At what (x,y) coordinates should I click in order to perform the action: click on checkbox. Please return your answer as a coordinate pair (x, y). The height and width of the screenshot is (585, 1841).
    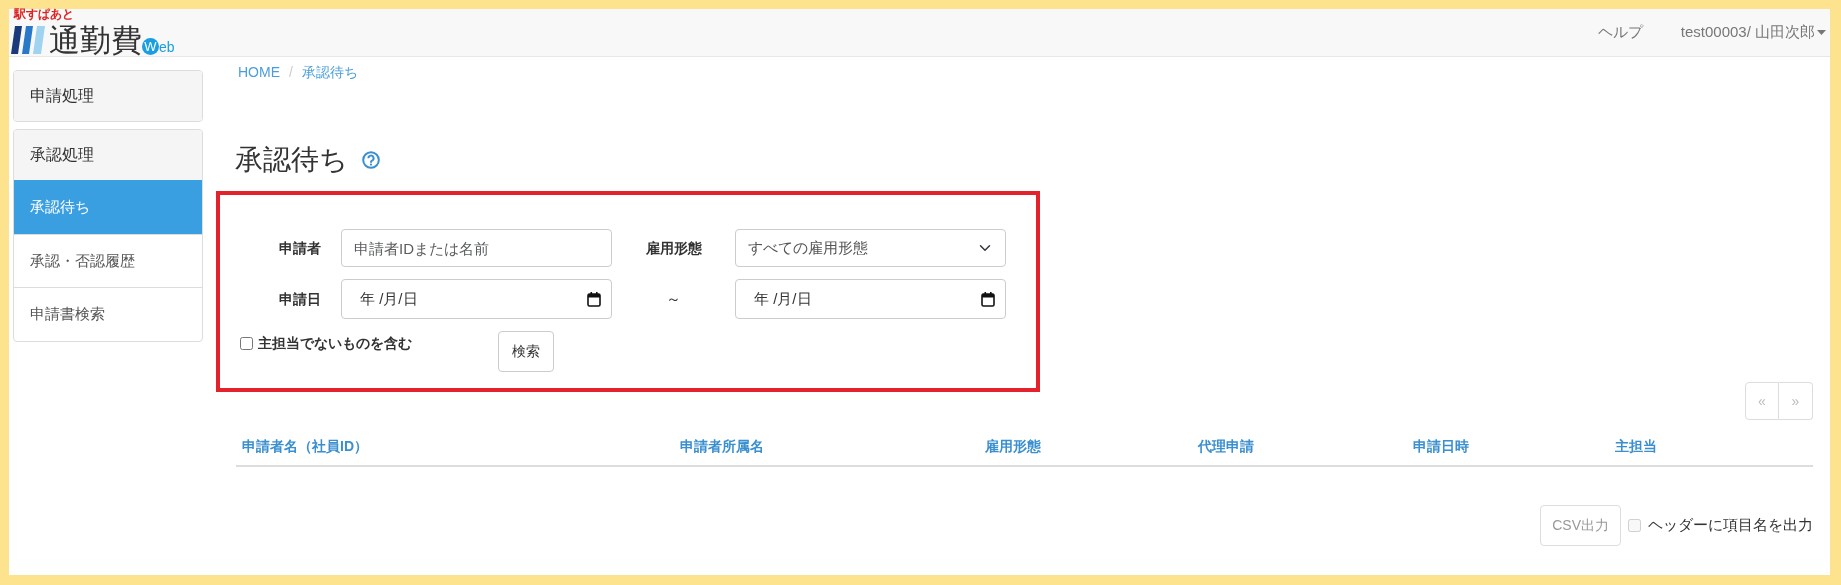
    Looking at the image, I should click on (246, 343).